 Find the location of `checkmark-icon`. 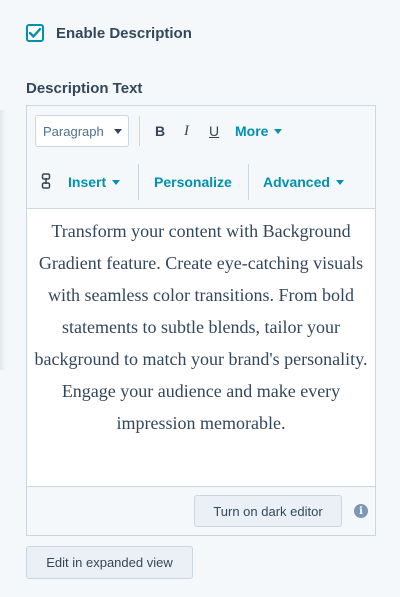

checkmark-icon is located at coordinates (35, 32).